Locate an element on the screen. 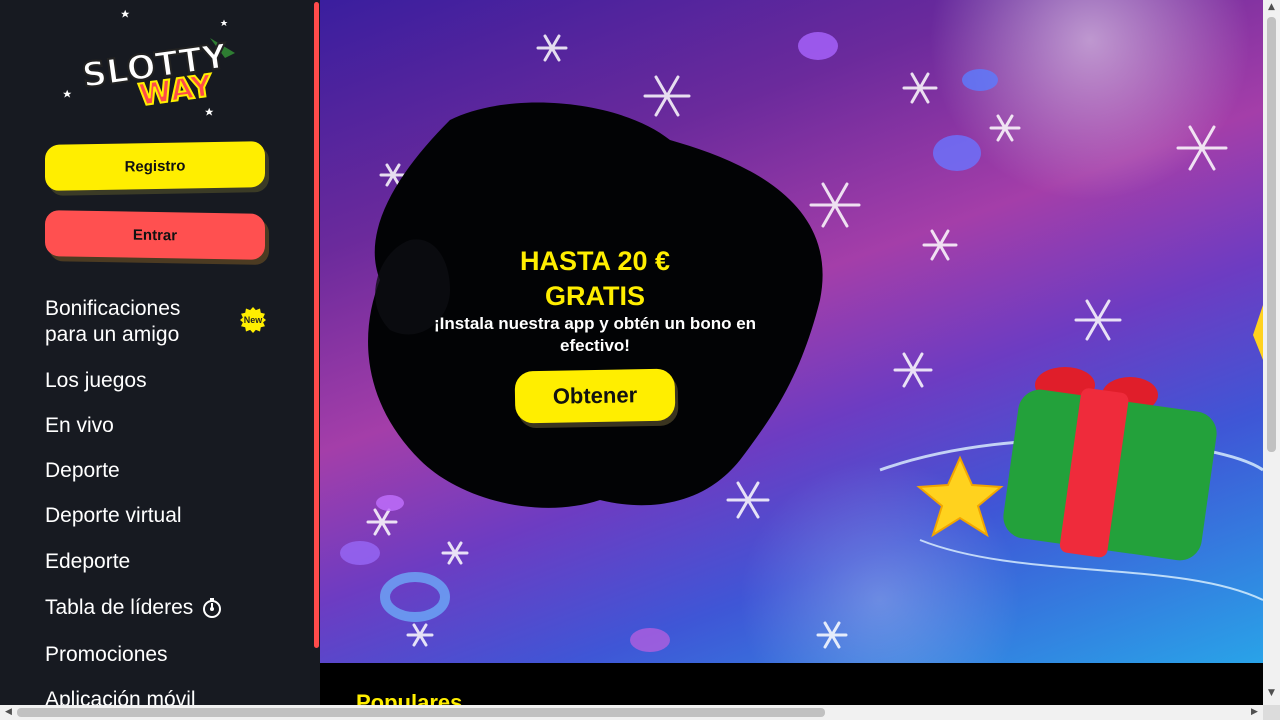  sidebar-item-sport: Deporte is located at coordinates (165, 471).